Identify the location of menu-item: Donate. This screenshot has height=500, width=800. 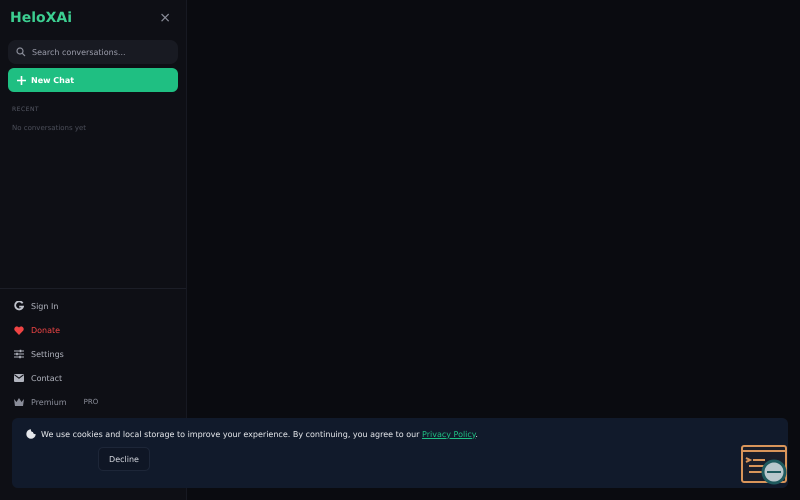
(93, 330).